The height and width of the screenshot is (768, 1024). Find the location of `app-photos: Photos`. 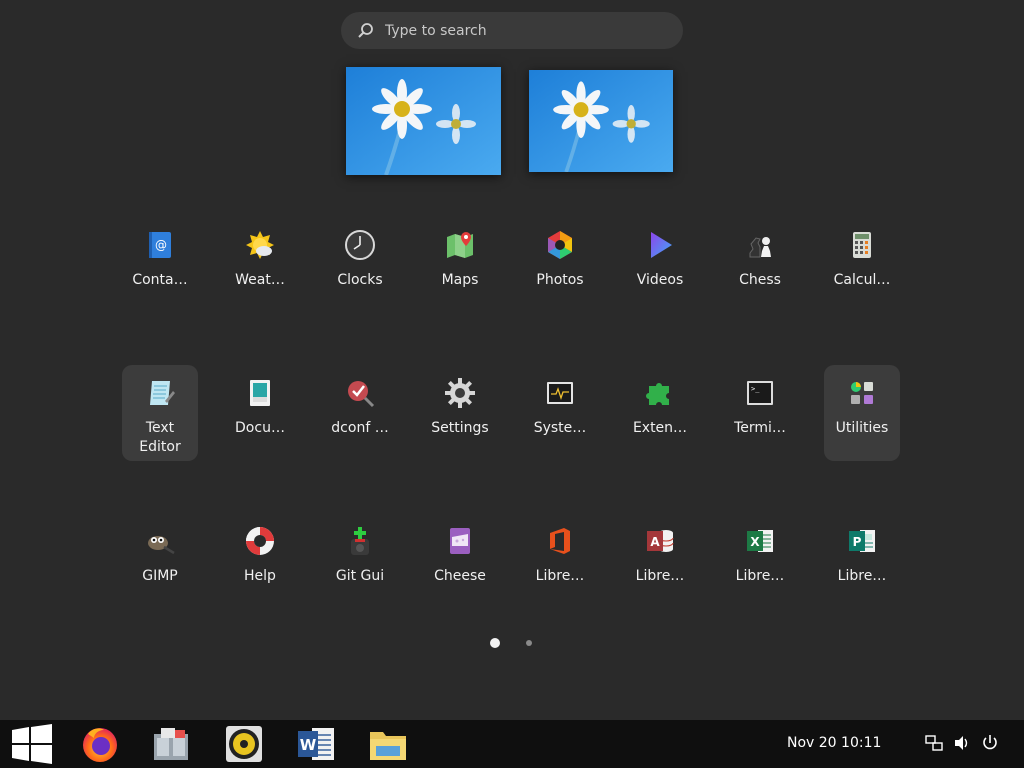

app-photos: Photos is located at coordinates (560, 265).